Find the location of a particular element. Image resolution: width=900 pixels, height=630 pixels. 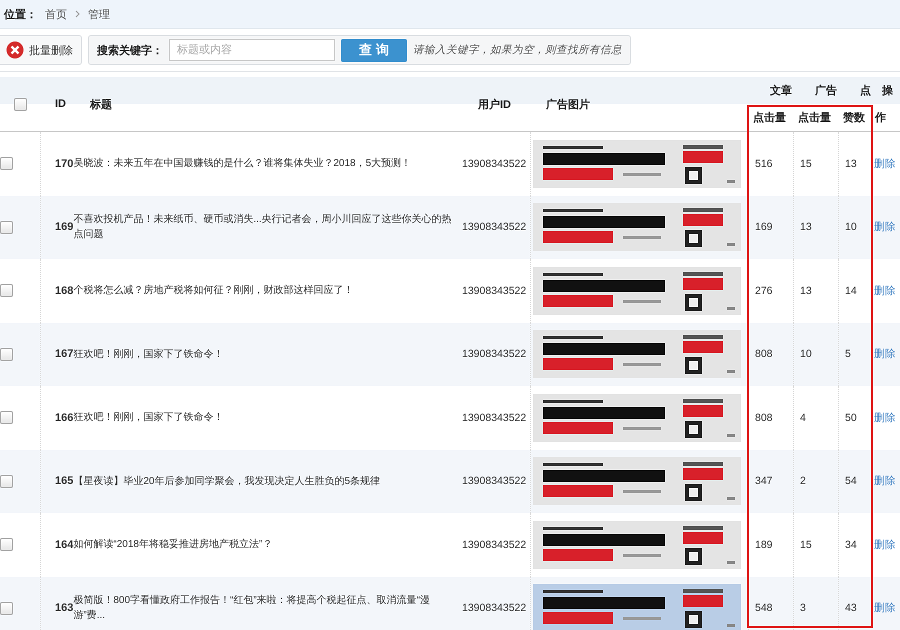

column-header: 作 is located at coordinates (880, 118).